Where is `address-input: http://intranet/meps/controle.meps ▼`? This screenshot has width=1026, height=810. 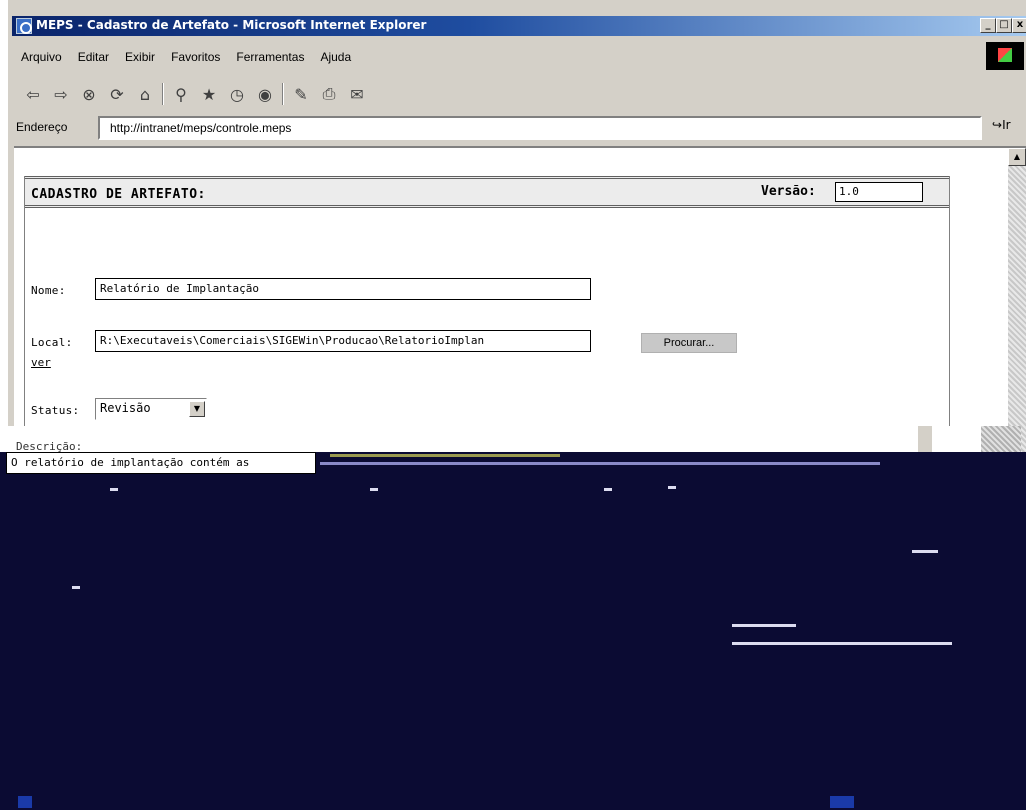
address-input: http://intranet/meps/controle.meps ▼ is located at coordinates (540, 128).